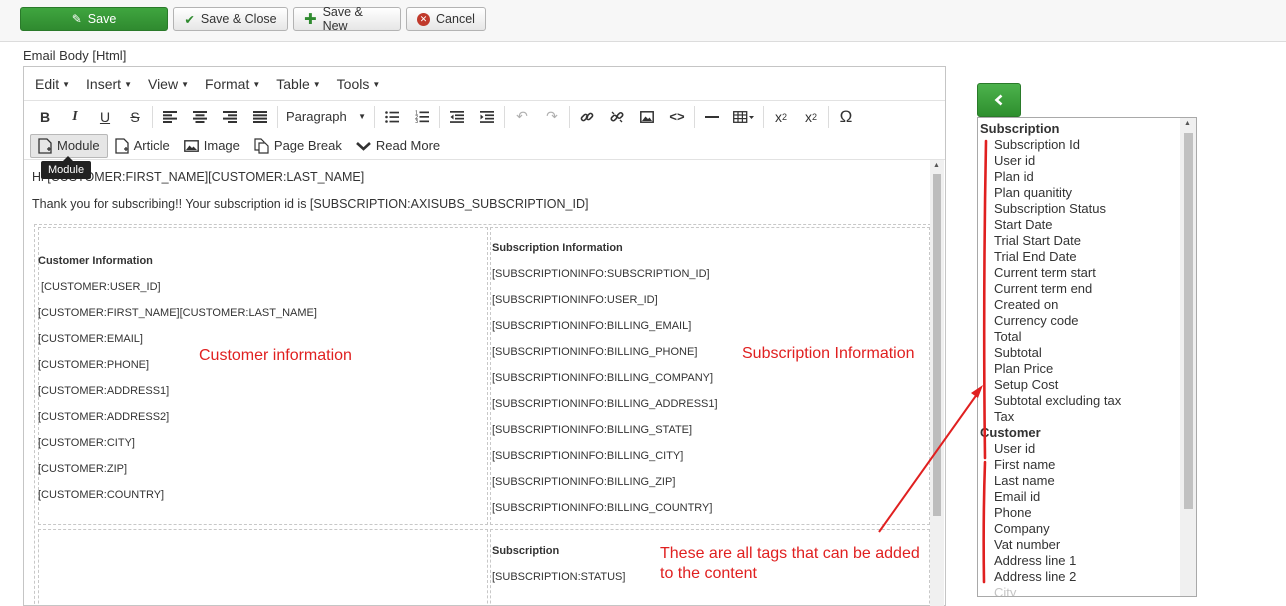 Image resolution: width=1286 pixels, height=606 pixels. What do you see at coordinates (275, 355) in the screenshot?
I see `annotation-customer: Customer information` at bounding box center [275, 355].